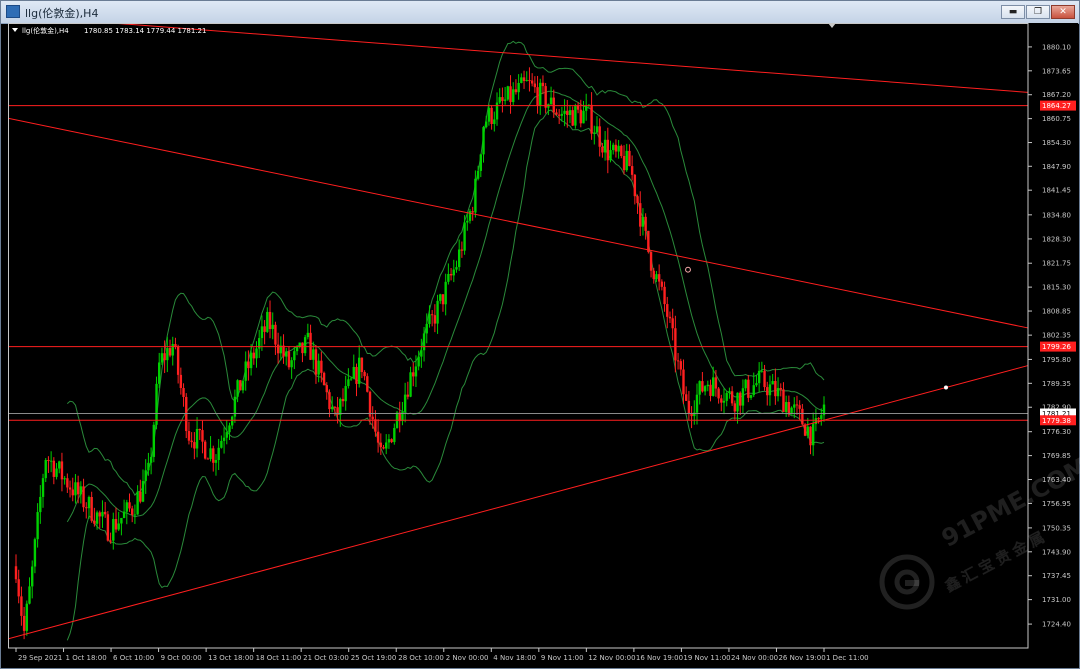  What do you see at coordinates (1056, 106) in the screenshot?
I see `price-label-value: 1864.27` at bounding box center [1056, 106].